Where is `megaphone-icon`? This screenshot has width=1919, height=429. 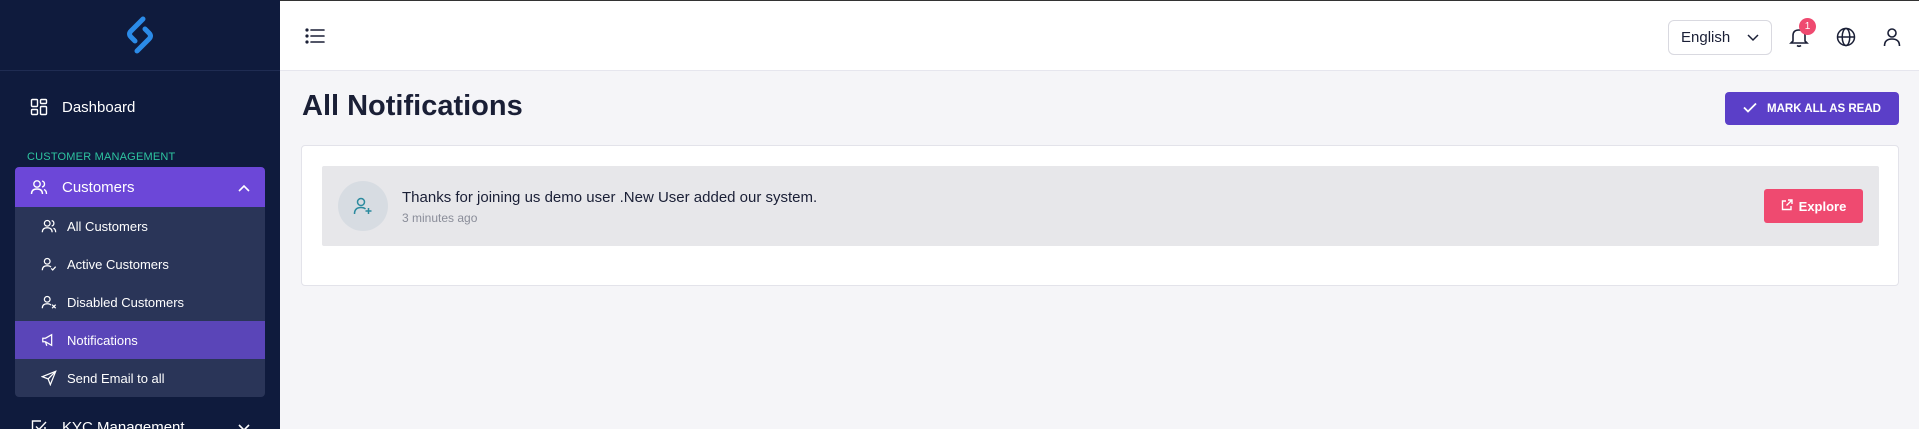
megaphone-icon is located at coordinates (49, 340).